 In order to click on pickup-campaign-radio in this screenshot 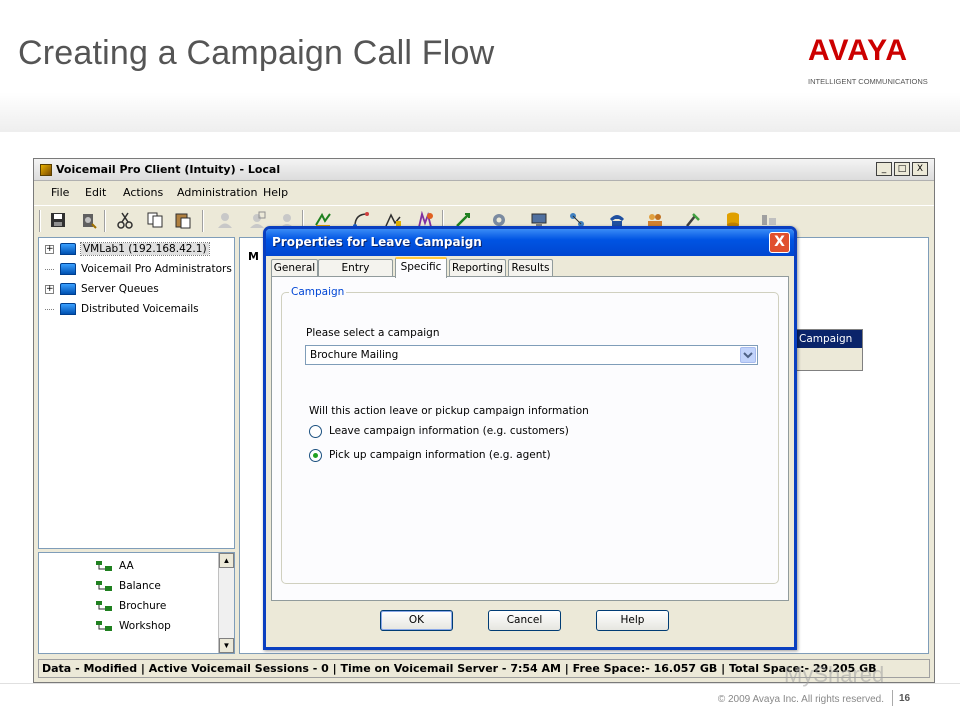, I will do `click(315, 455)`.